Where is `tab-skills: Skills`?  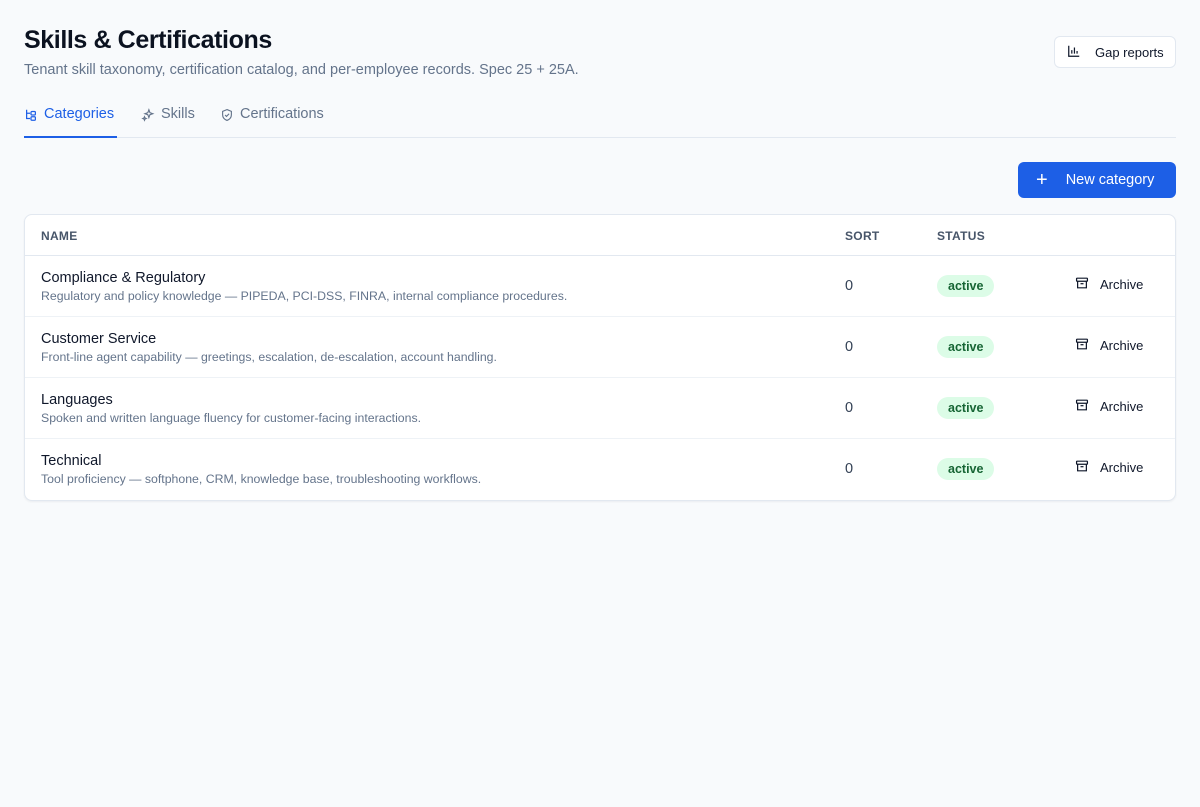 tab-skills: Skills is located at coordinates (168, 119).